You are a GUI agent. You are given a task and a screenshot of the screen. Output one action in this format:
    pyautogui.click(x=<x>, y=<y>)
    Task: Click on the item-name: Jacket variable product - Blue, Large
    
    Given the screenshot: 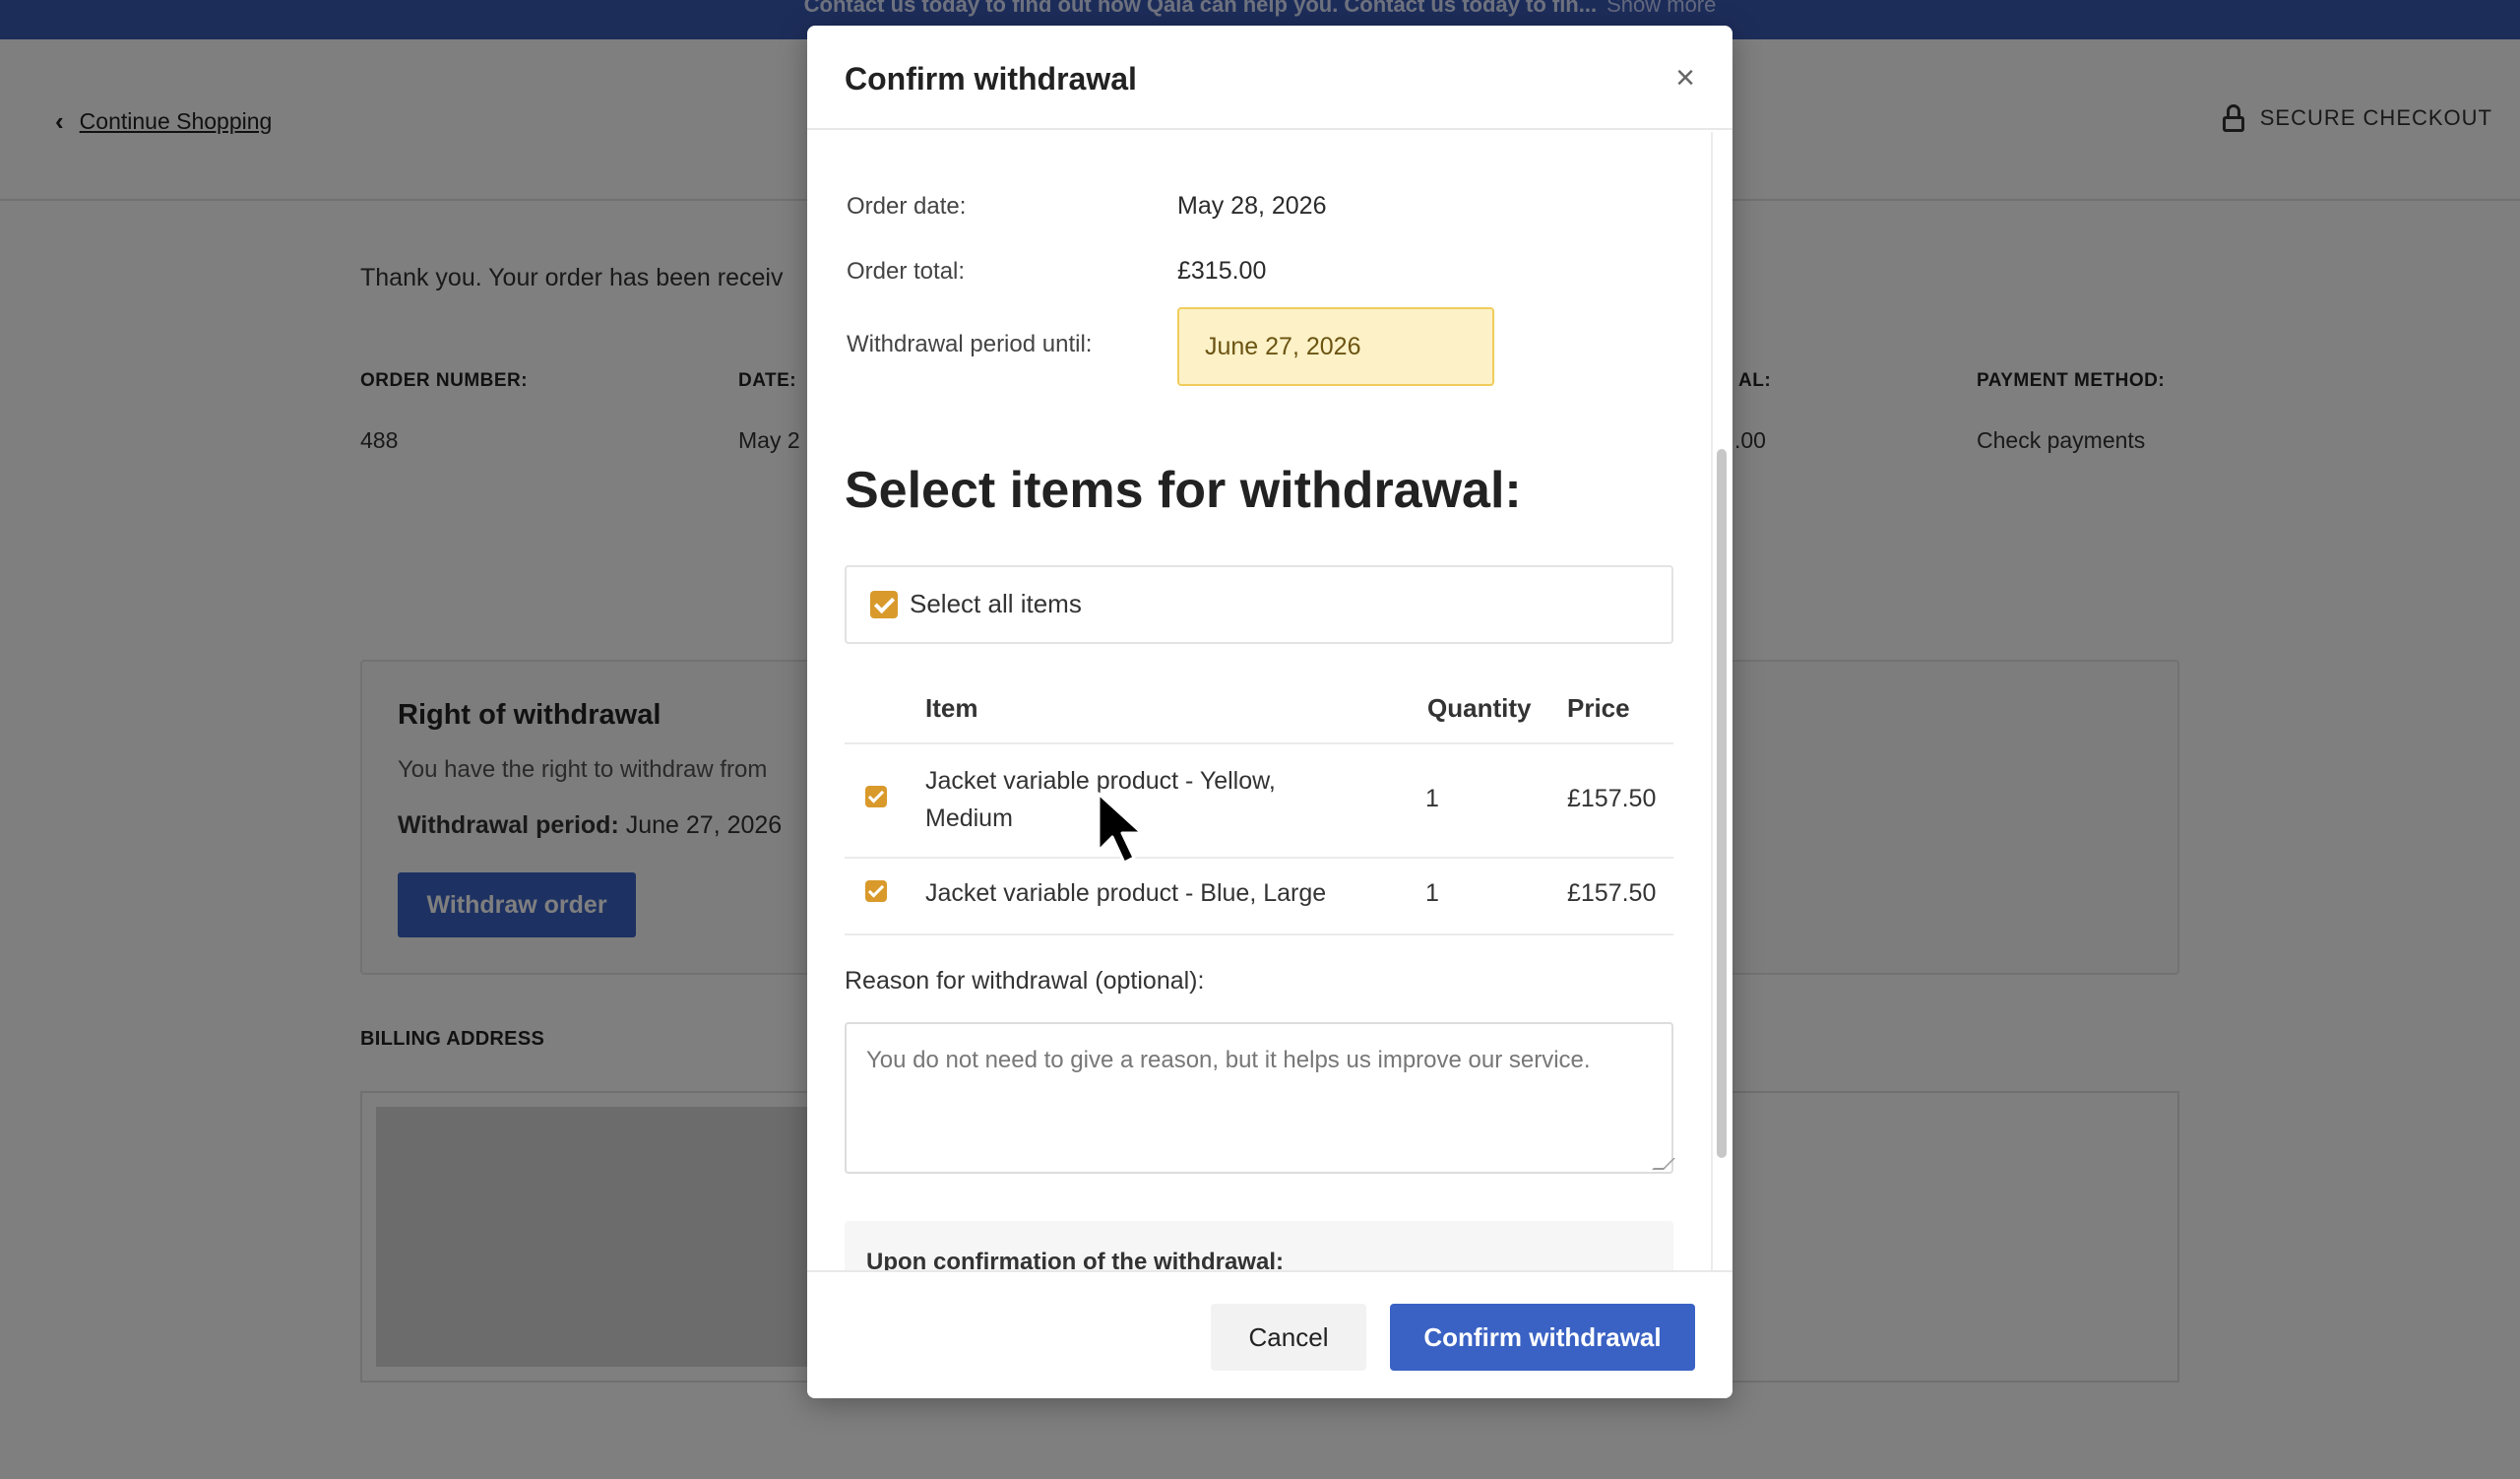 What is the action you would take?
    pyautogui.click(x=1126, y=893)
    